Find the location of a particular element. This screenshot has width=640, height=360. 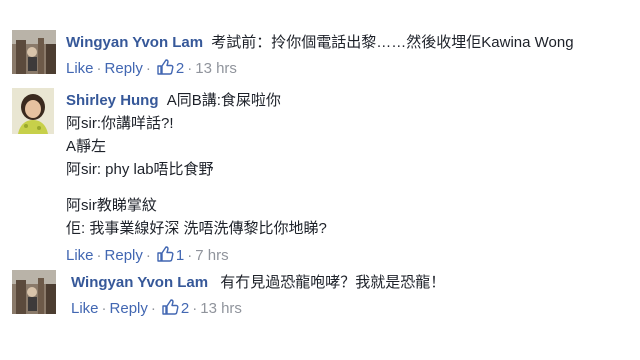

comment-body: Wingyan Yvon Lam 有冇見過恐龍咆哮？我就是恐龍！ is located at coordinates (258, 283).